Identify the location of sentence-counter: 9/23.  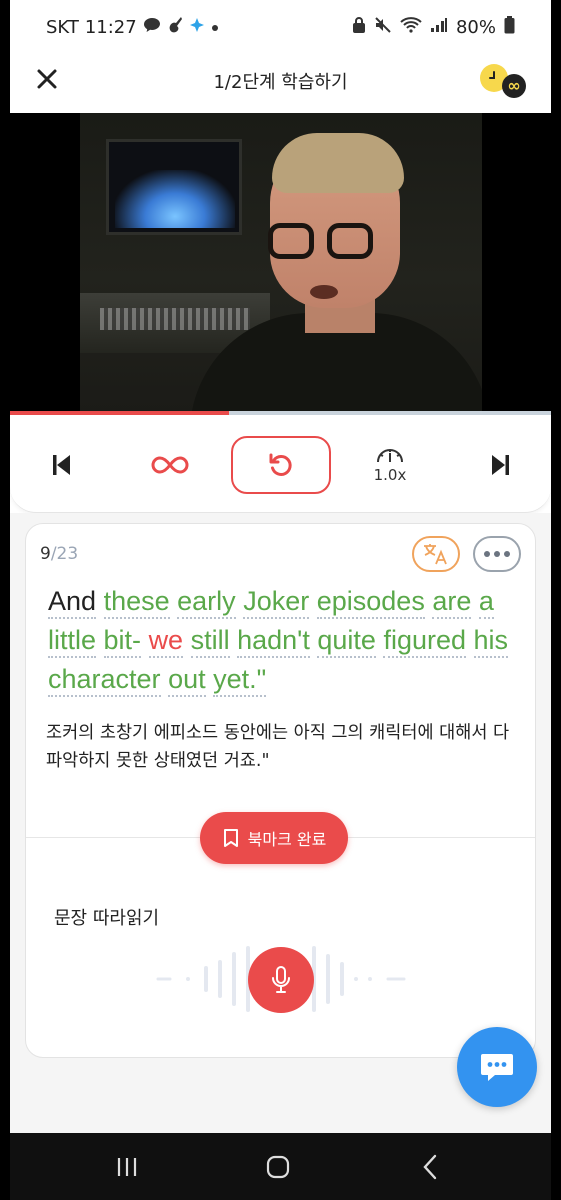
(59, 554).